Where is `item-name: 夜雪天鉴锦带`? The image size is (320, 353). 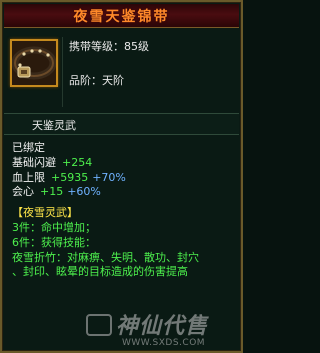
item-name: 夜雪天鉴锦带 is located at coordinates (121, 16).